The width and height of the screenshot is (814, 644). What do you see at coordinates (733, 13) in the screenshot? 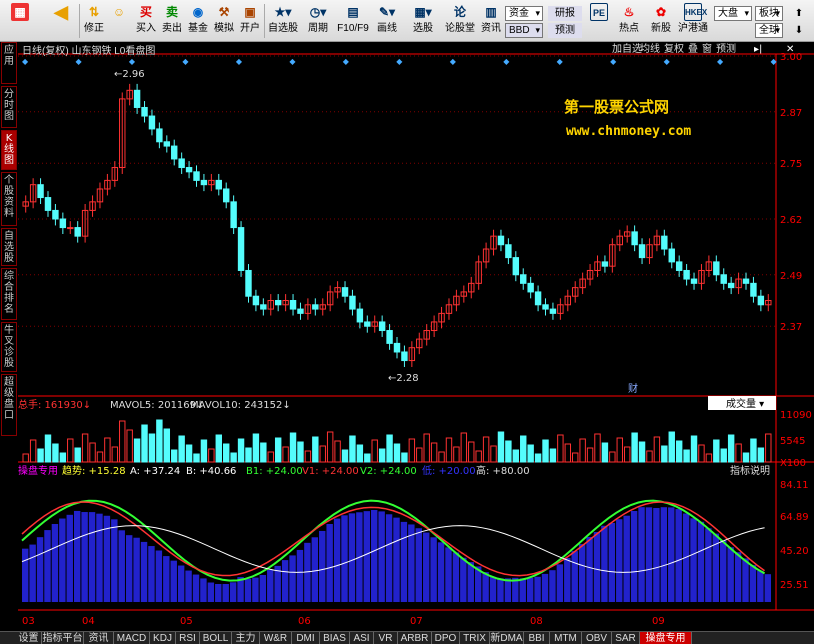
I see `market-dropdown: 大盘` at bounding box center [733, 13].